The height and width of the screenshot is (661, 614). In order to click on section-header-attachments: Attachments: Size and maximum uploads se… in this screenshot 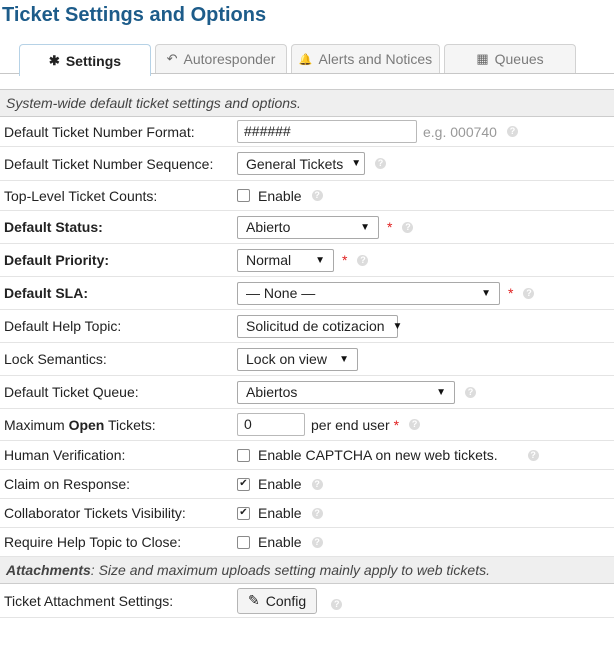, I will do `click(307, 570)`.